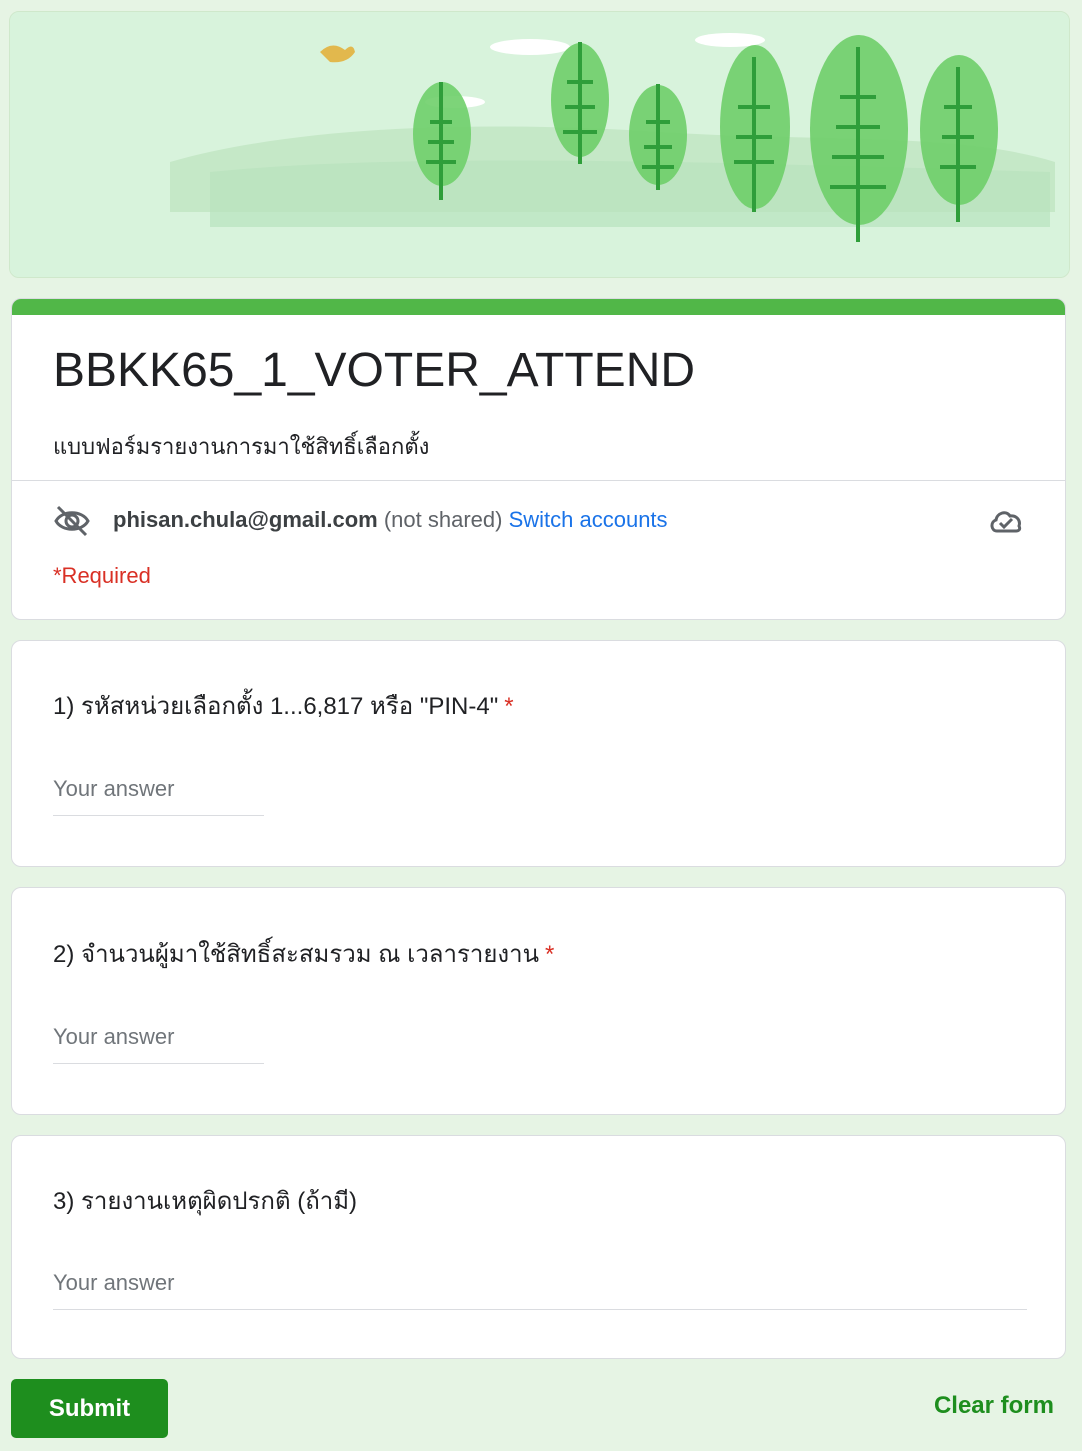 The height and width of the screenshot is (1451, 1082). What do you see at coordinates (538, 480) in the screenshot?
I see `divider` at bounding box center [538, 480].